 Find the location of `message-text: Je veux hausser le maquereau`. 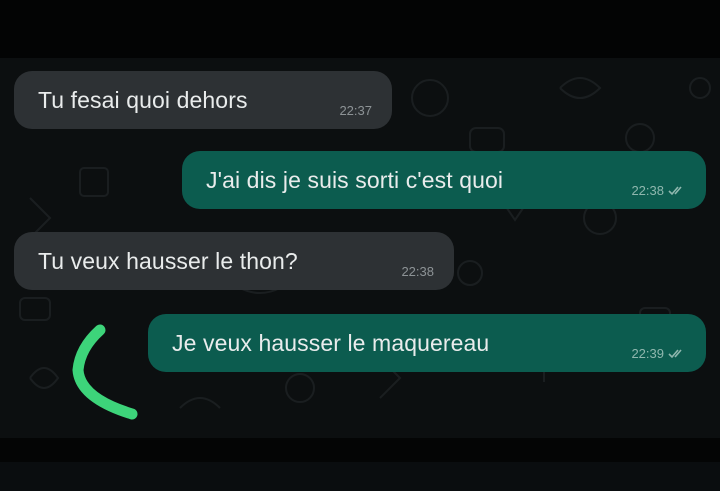

message-text: Je veux hausser le maquereau is located at coordinates (331, 342).